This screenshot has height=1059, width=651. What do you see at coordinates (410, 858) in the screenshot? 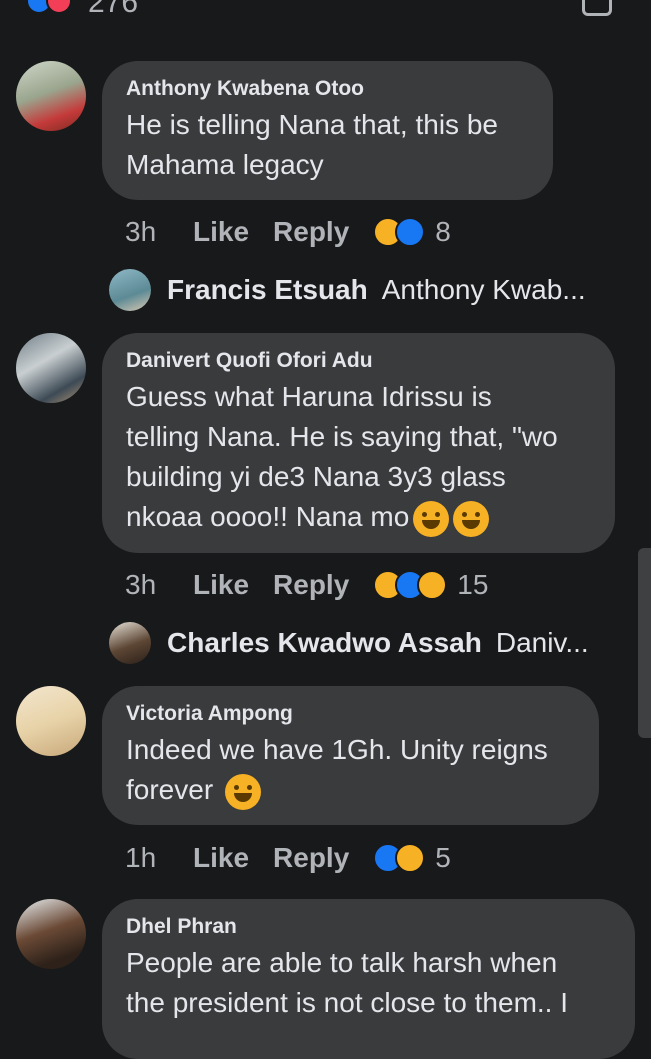
I see `kiss-icon` at bounding box center [410, 858].